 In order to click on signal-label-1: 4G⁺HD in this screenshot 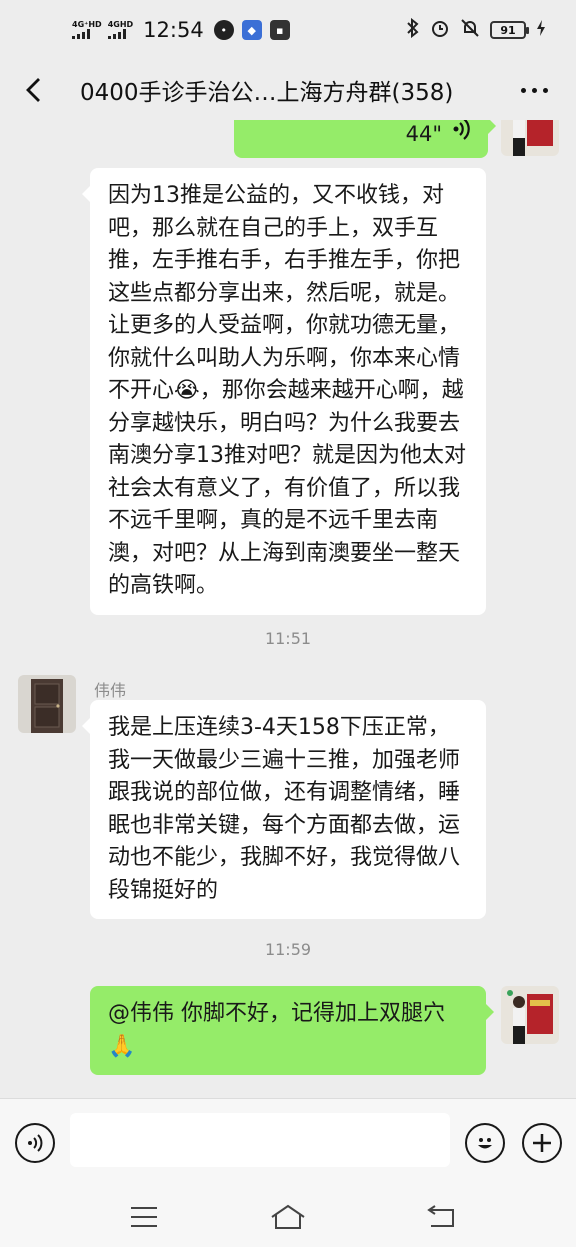, I will do `click(87, 24)`.